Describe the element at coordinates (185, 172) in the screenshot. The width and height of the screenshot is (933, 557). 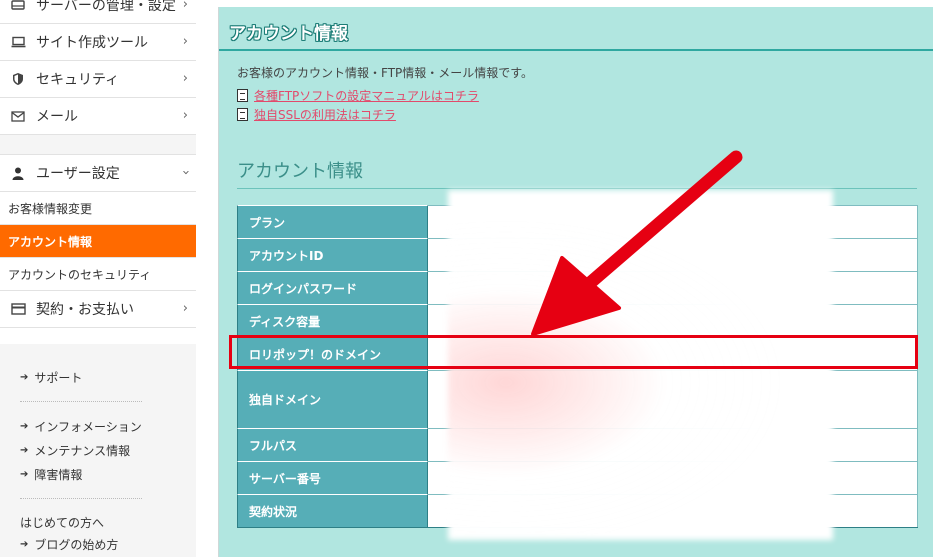
I see `chevron-down-icon: ›` at that location.